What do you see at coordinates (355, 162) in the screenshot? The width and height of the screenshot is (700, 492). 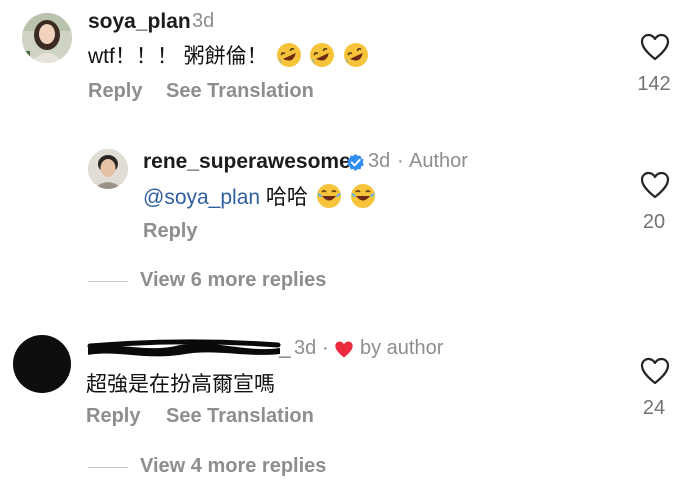 I see `verified-badge-icon` at bounding box center [355, 162].